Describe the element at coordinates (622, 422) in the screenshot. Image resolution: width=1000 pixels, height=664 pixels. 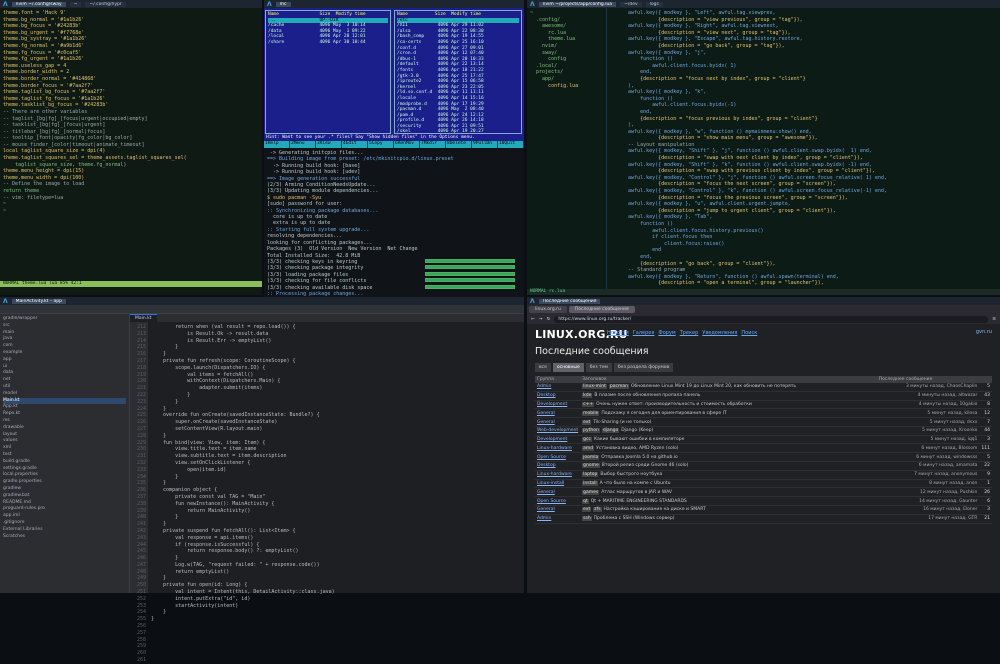
I see `topic-title: Tik-Sharing (и не только)` at that location.